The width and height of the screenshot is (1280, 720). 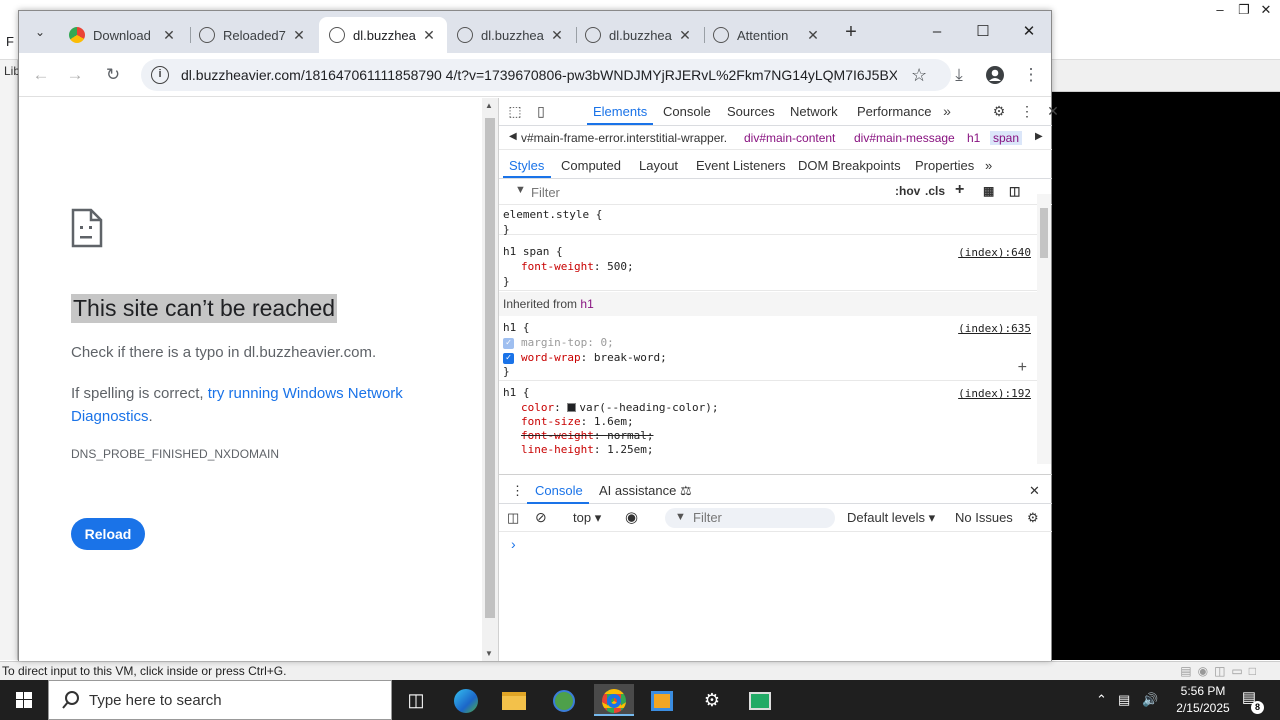 I want to click on vm-display-area, so click(x=1166, y=376).